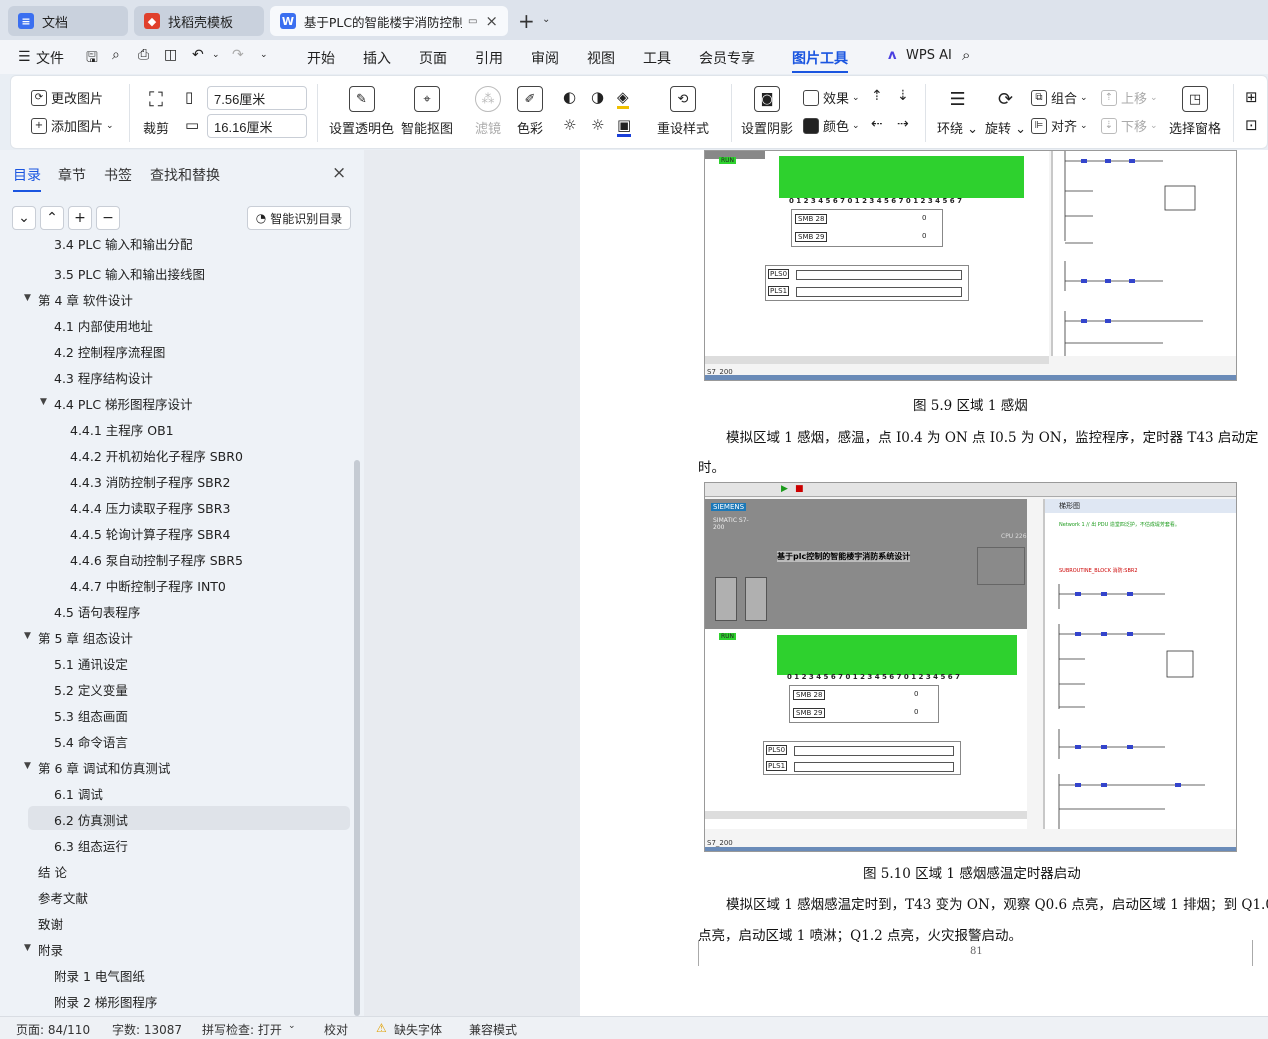 The image size is (1268, 1039). Describe the element at coordinates (129, 273) in the screenshot. I see `toc-item: 3.5 PLC 输入和输出接线图` at that location.